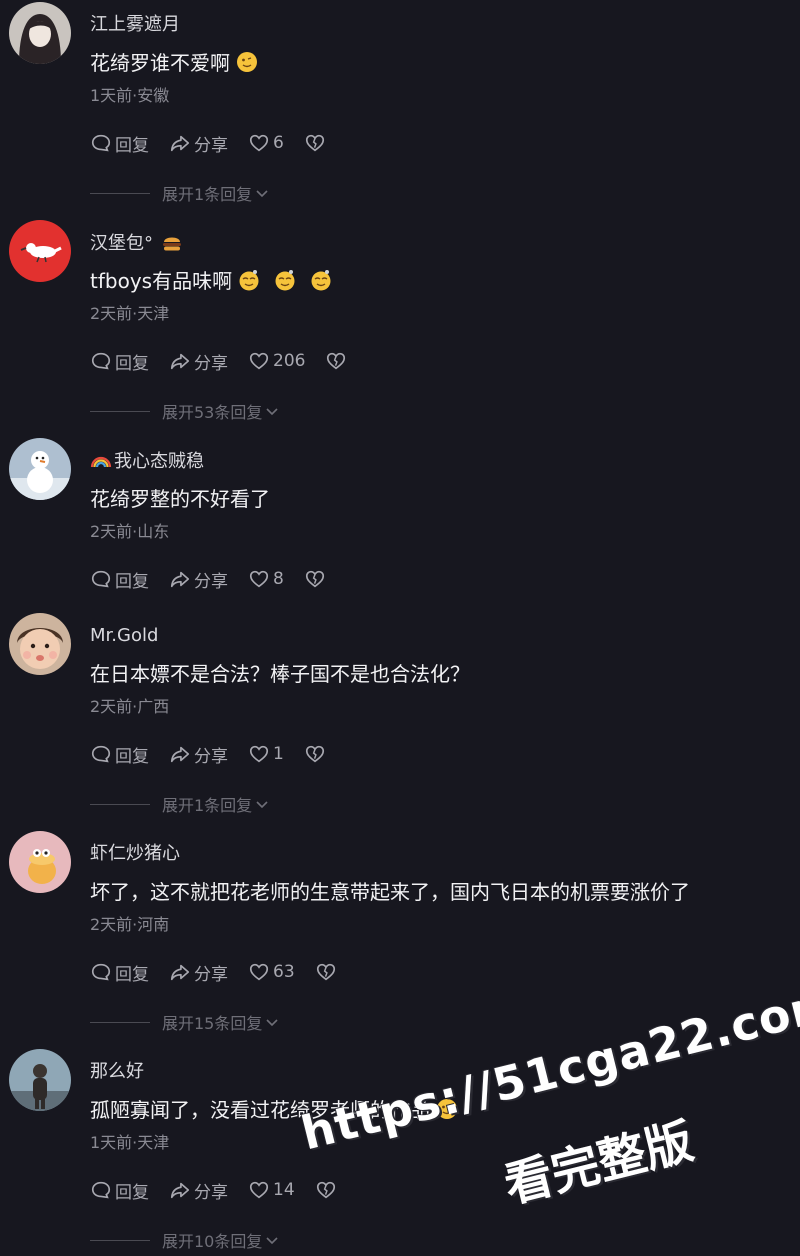 This screenshot has width=800, height=1256. What do you see at coordinates (278, 579) in the screenshot?
I see `like-count: 8` at bounding box center [278, 579].